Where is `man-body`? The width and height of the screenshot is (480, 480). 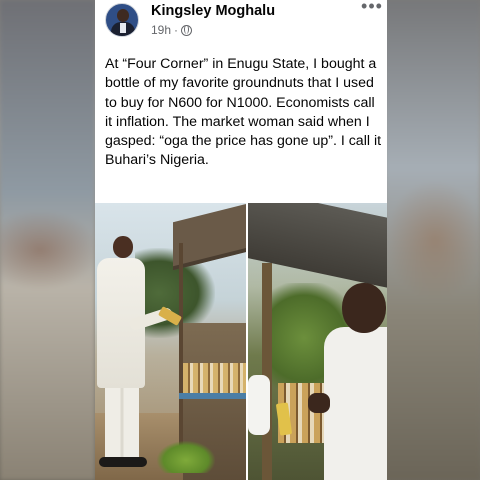 man-body is located at coordinates (355, 403).